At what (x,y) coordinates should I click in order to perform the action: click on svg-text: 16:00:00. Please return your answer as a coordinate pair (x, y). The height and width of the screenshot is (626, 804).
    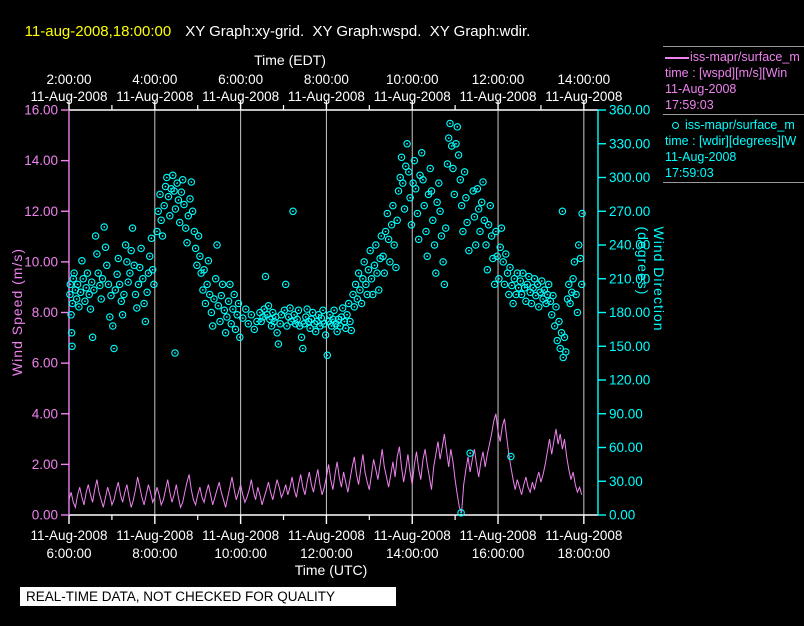
    Looking at the image, I should click on (498, 553).